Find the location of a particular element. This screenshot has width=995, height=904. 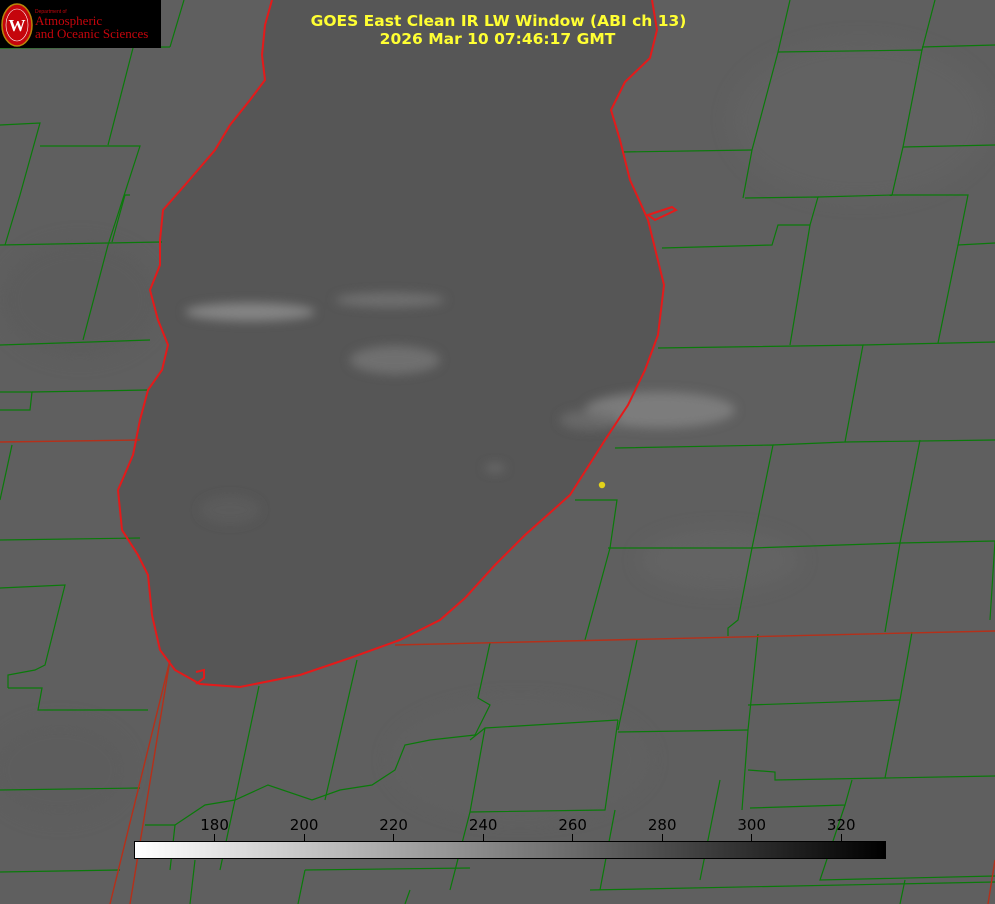

colorbar-tick-label: 180 is located at coordinates (214, 825).